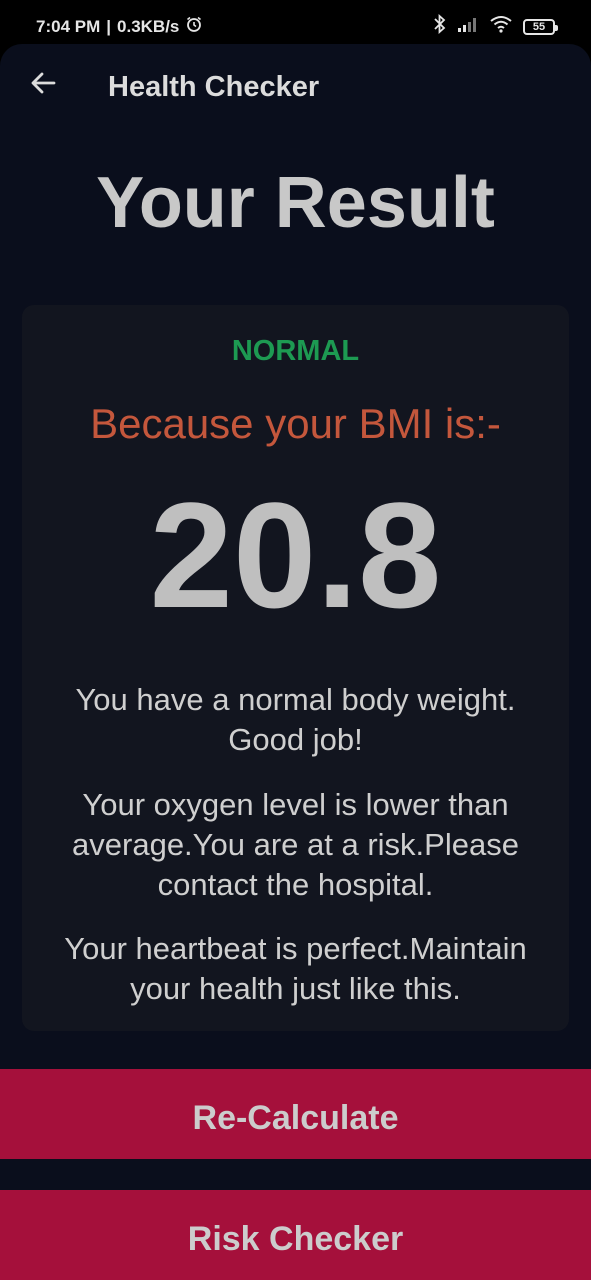  What do you see at coordinates (295, 719) in the screenshot?
I see `weight-message: You have a normal body weight. Good job!` at bounding box center [295, 719].